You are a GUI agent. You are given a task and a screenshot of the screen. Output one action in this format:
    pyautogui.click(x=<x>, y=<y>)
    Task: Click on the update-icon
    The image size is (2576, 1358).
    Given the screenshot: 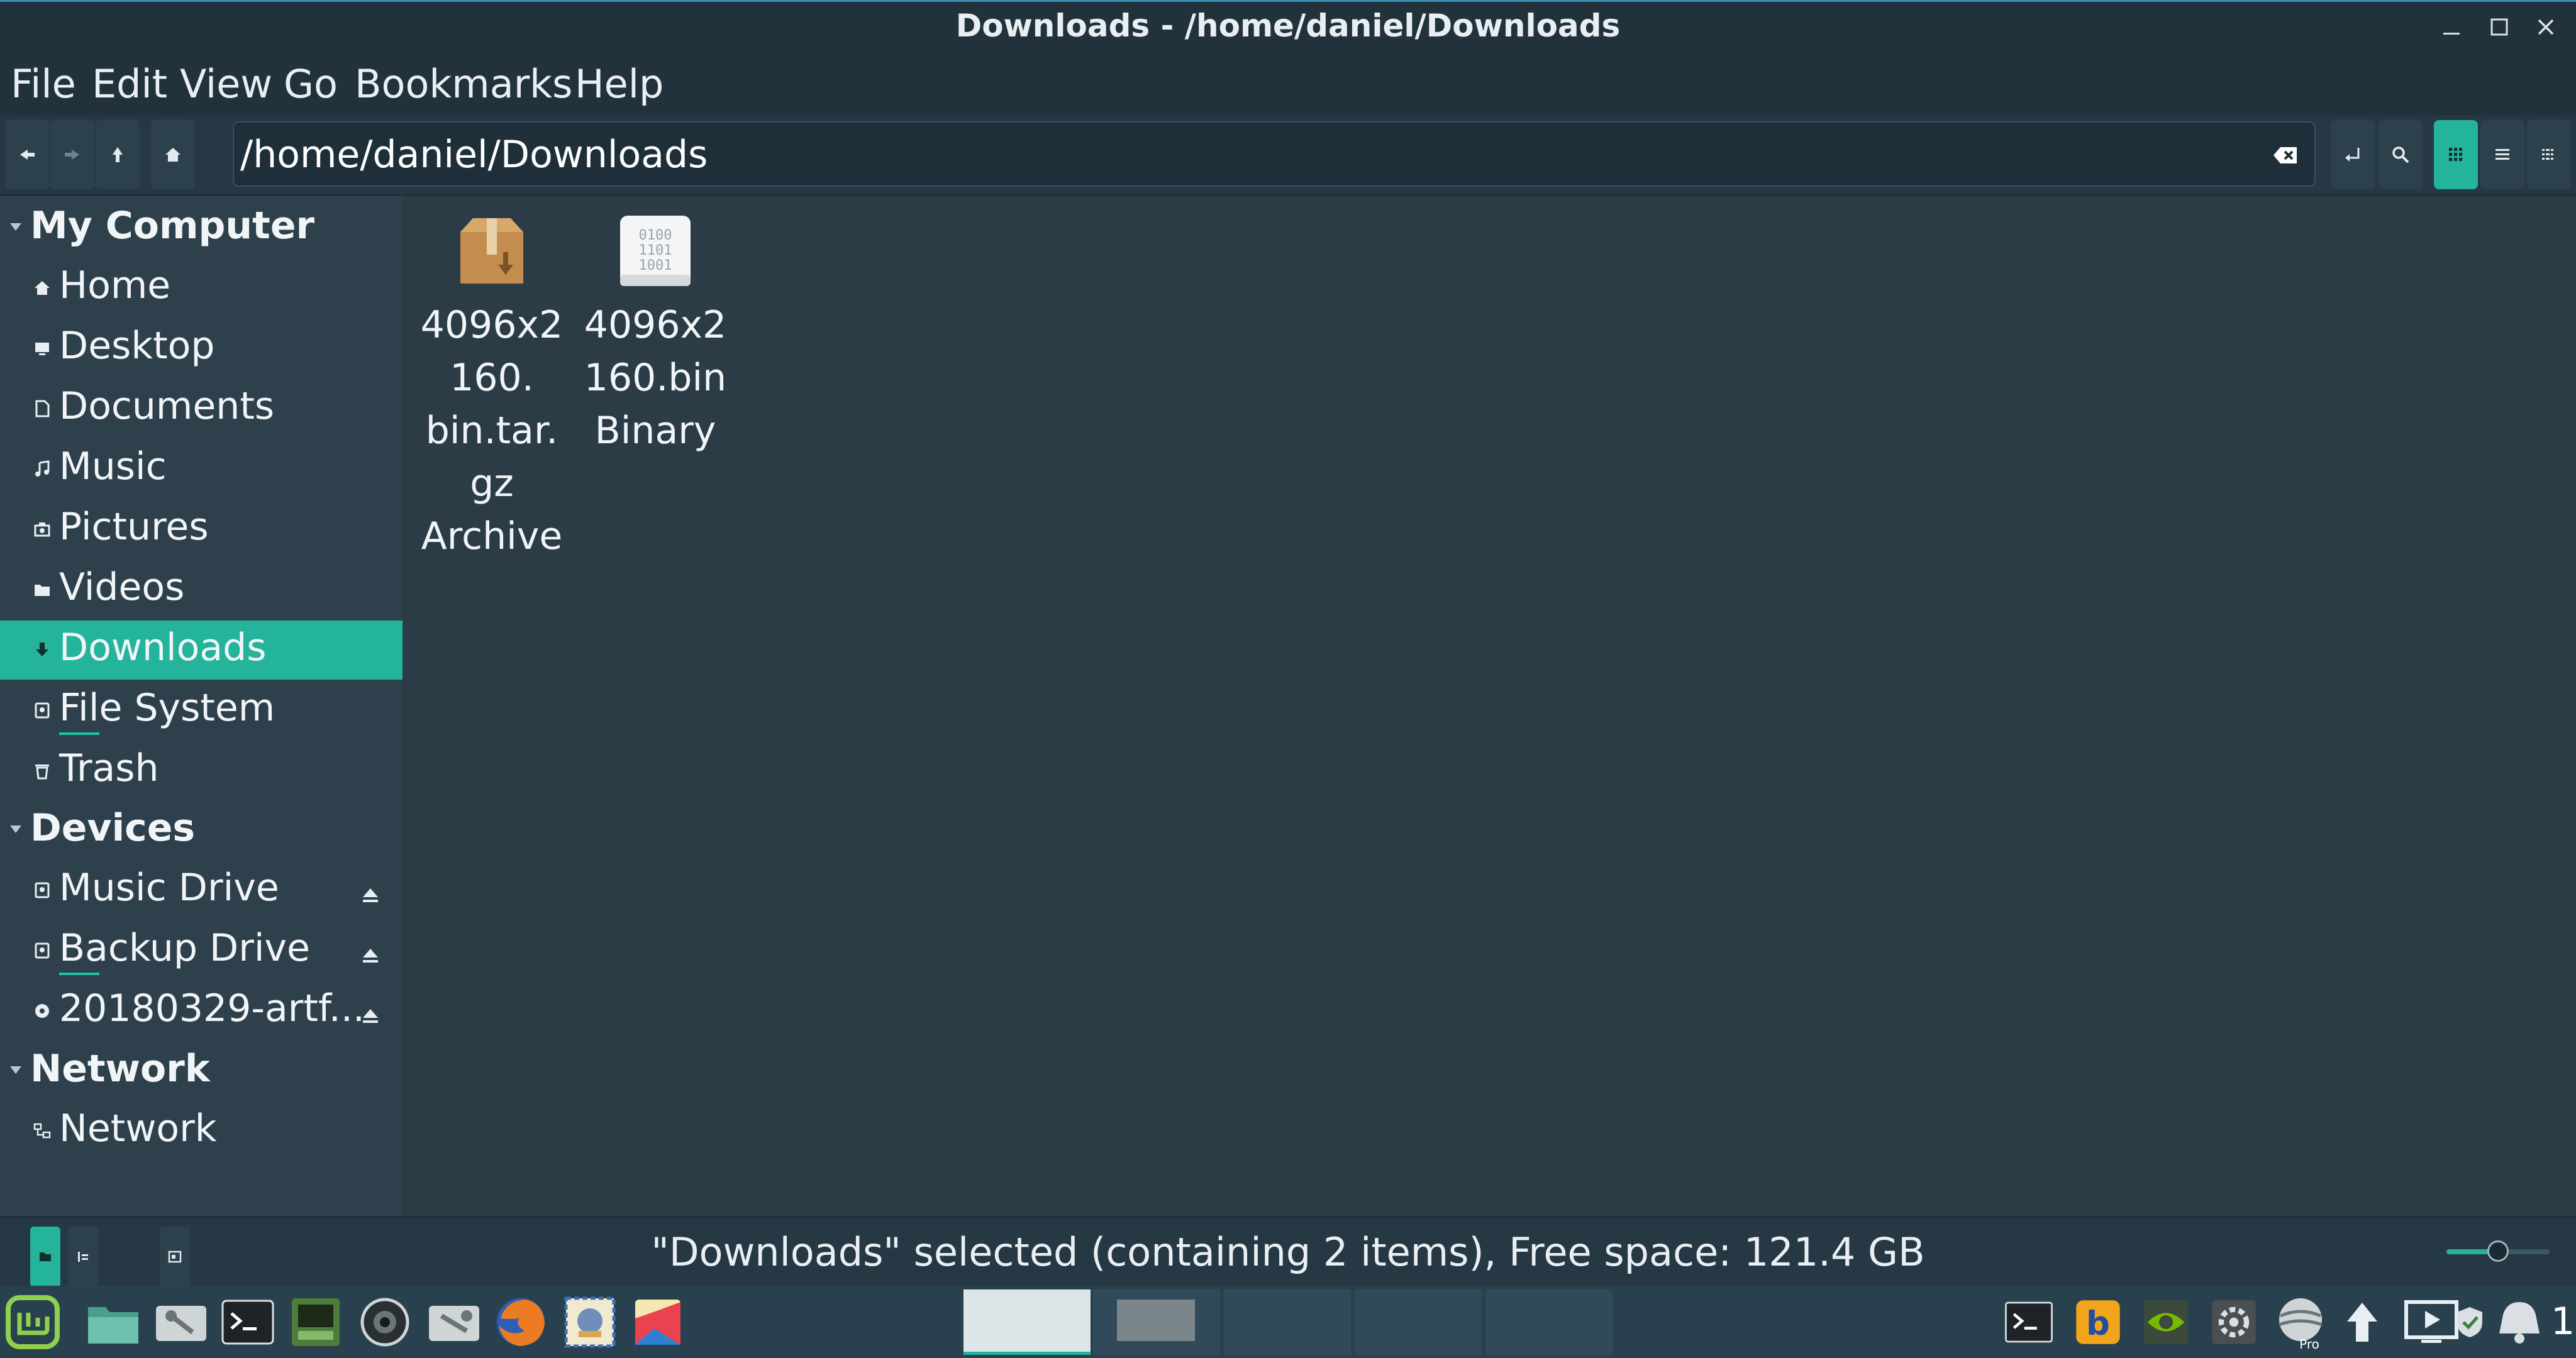 What is the action you would take?
    pyautogui.click(x=2362, y=1322)
    